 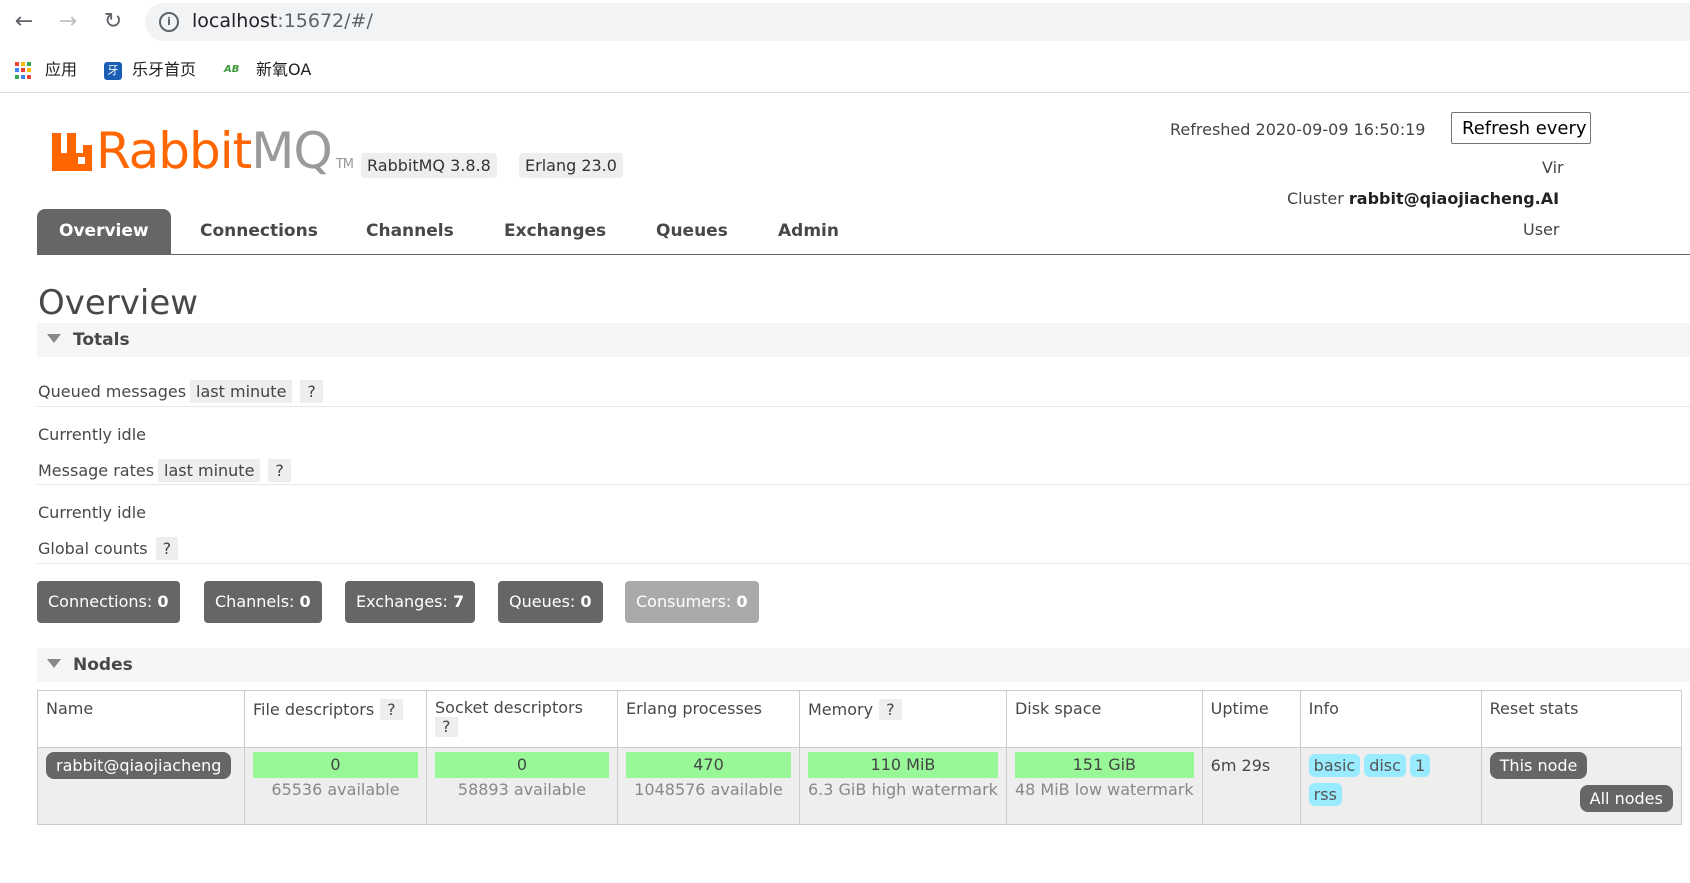 What do you see at coordinates (335, 765) in the screenshot?
I see `file-descriptors-bar: 0` at bounding box center [335, 765].